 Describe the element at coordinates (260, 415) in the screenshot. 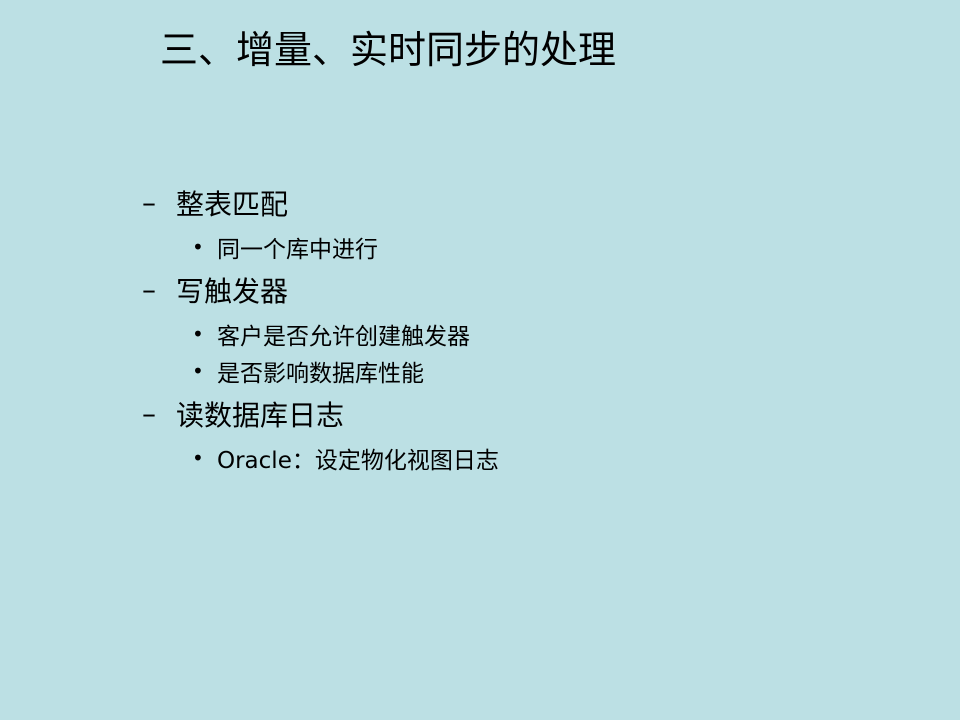

I see `section-heading-text: 读数据库日志` at that location.